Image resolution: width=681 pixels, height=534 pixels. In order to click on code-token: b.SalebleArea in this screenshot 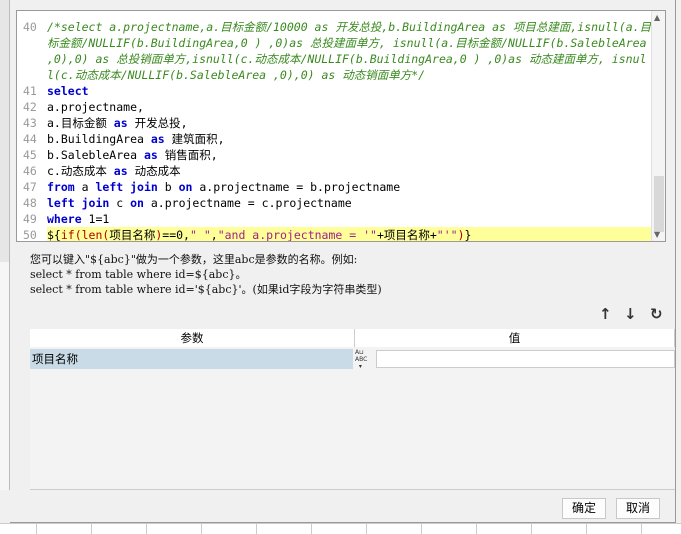, I will do `click(95, 155)`.